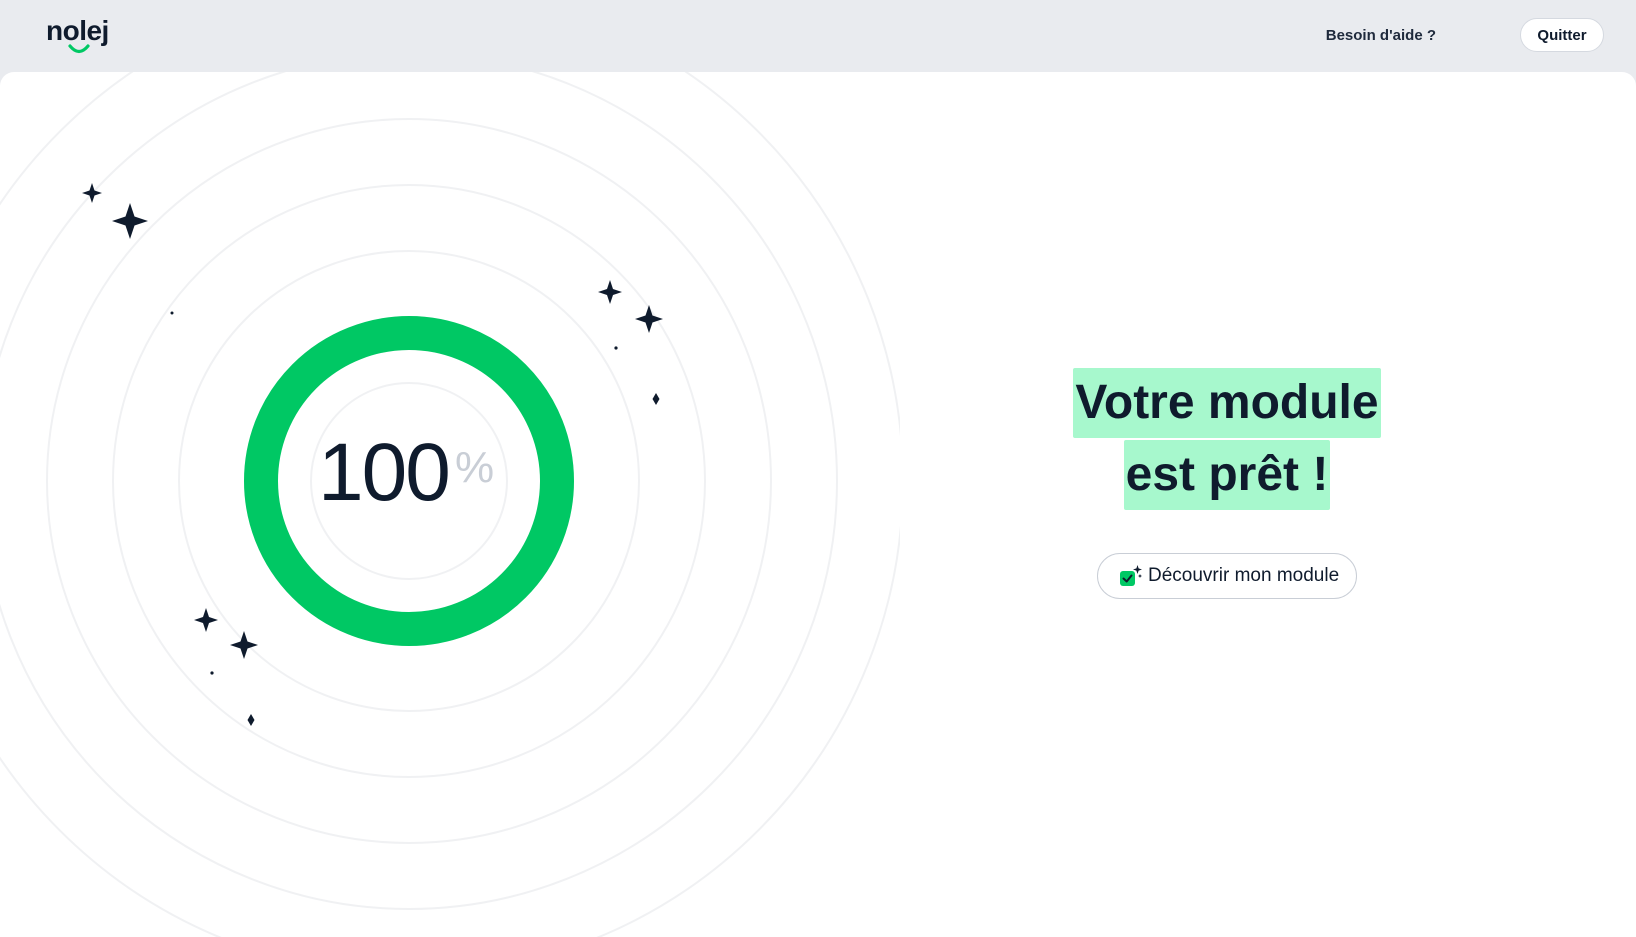 The height and width of the screenshot is (937, 1636). Describe the element at coordinates (1227, 475) in the screenshot. I see `title-line-2: est prêt !` at that location.